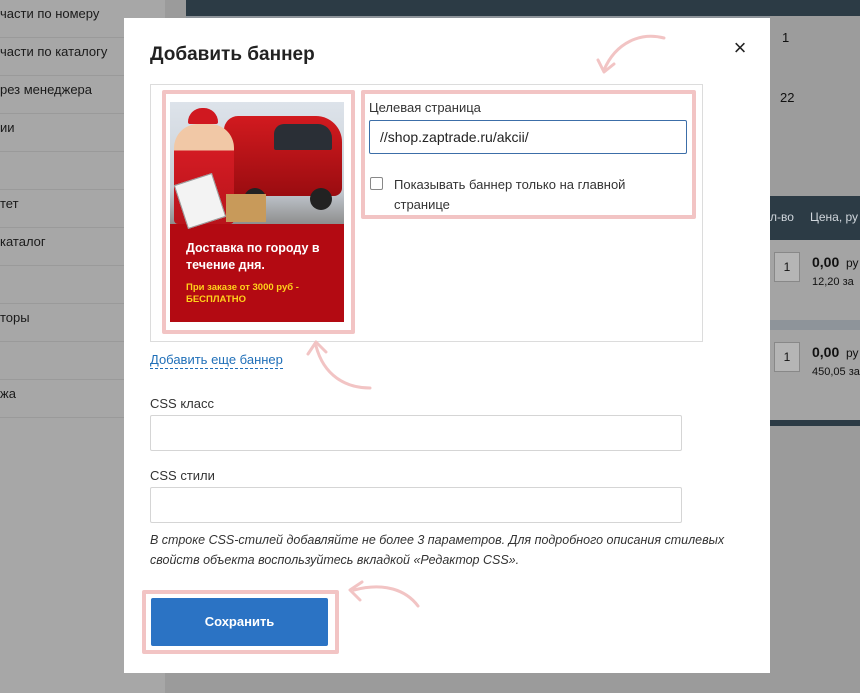 The image size is (860, 693). I want to click on background-cell: 22, so click(787, 97).